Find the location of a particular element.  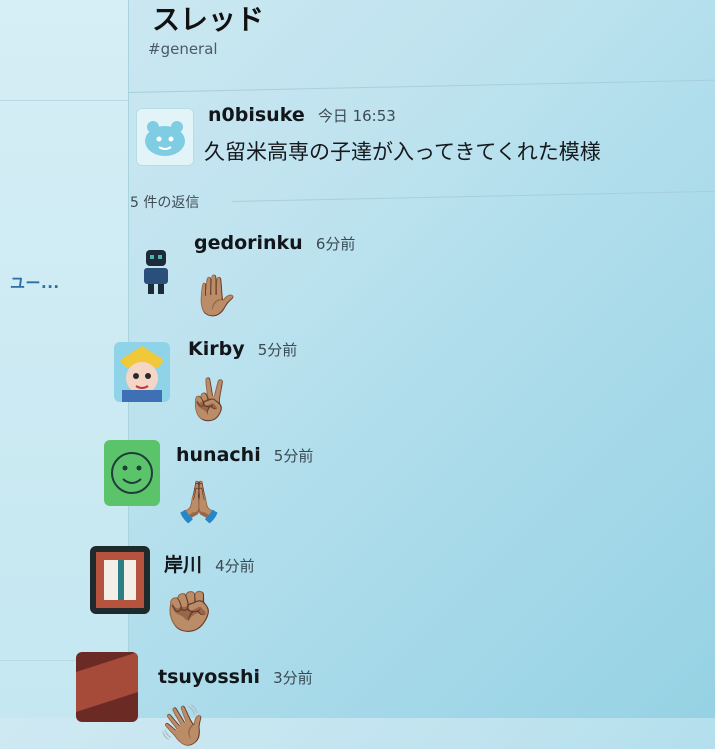

message-header: Kirby 5分前 is located at coordinates (242, 349).